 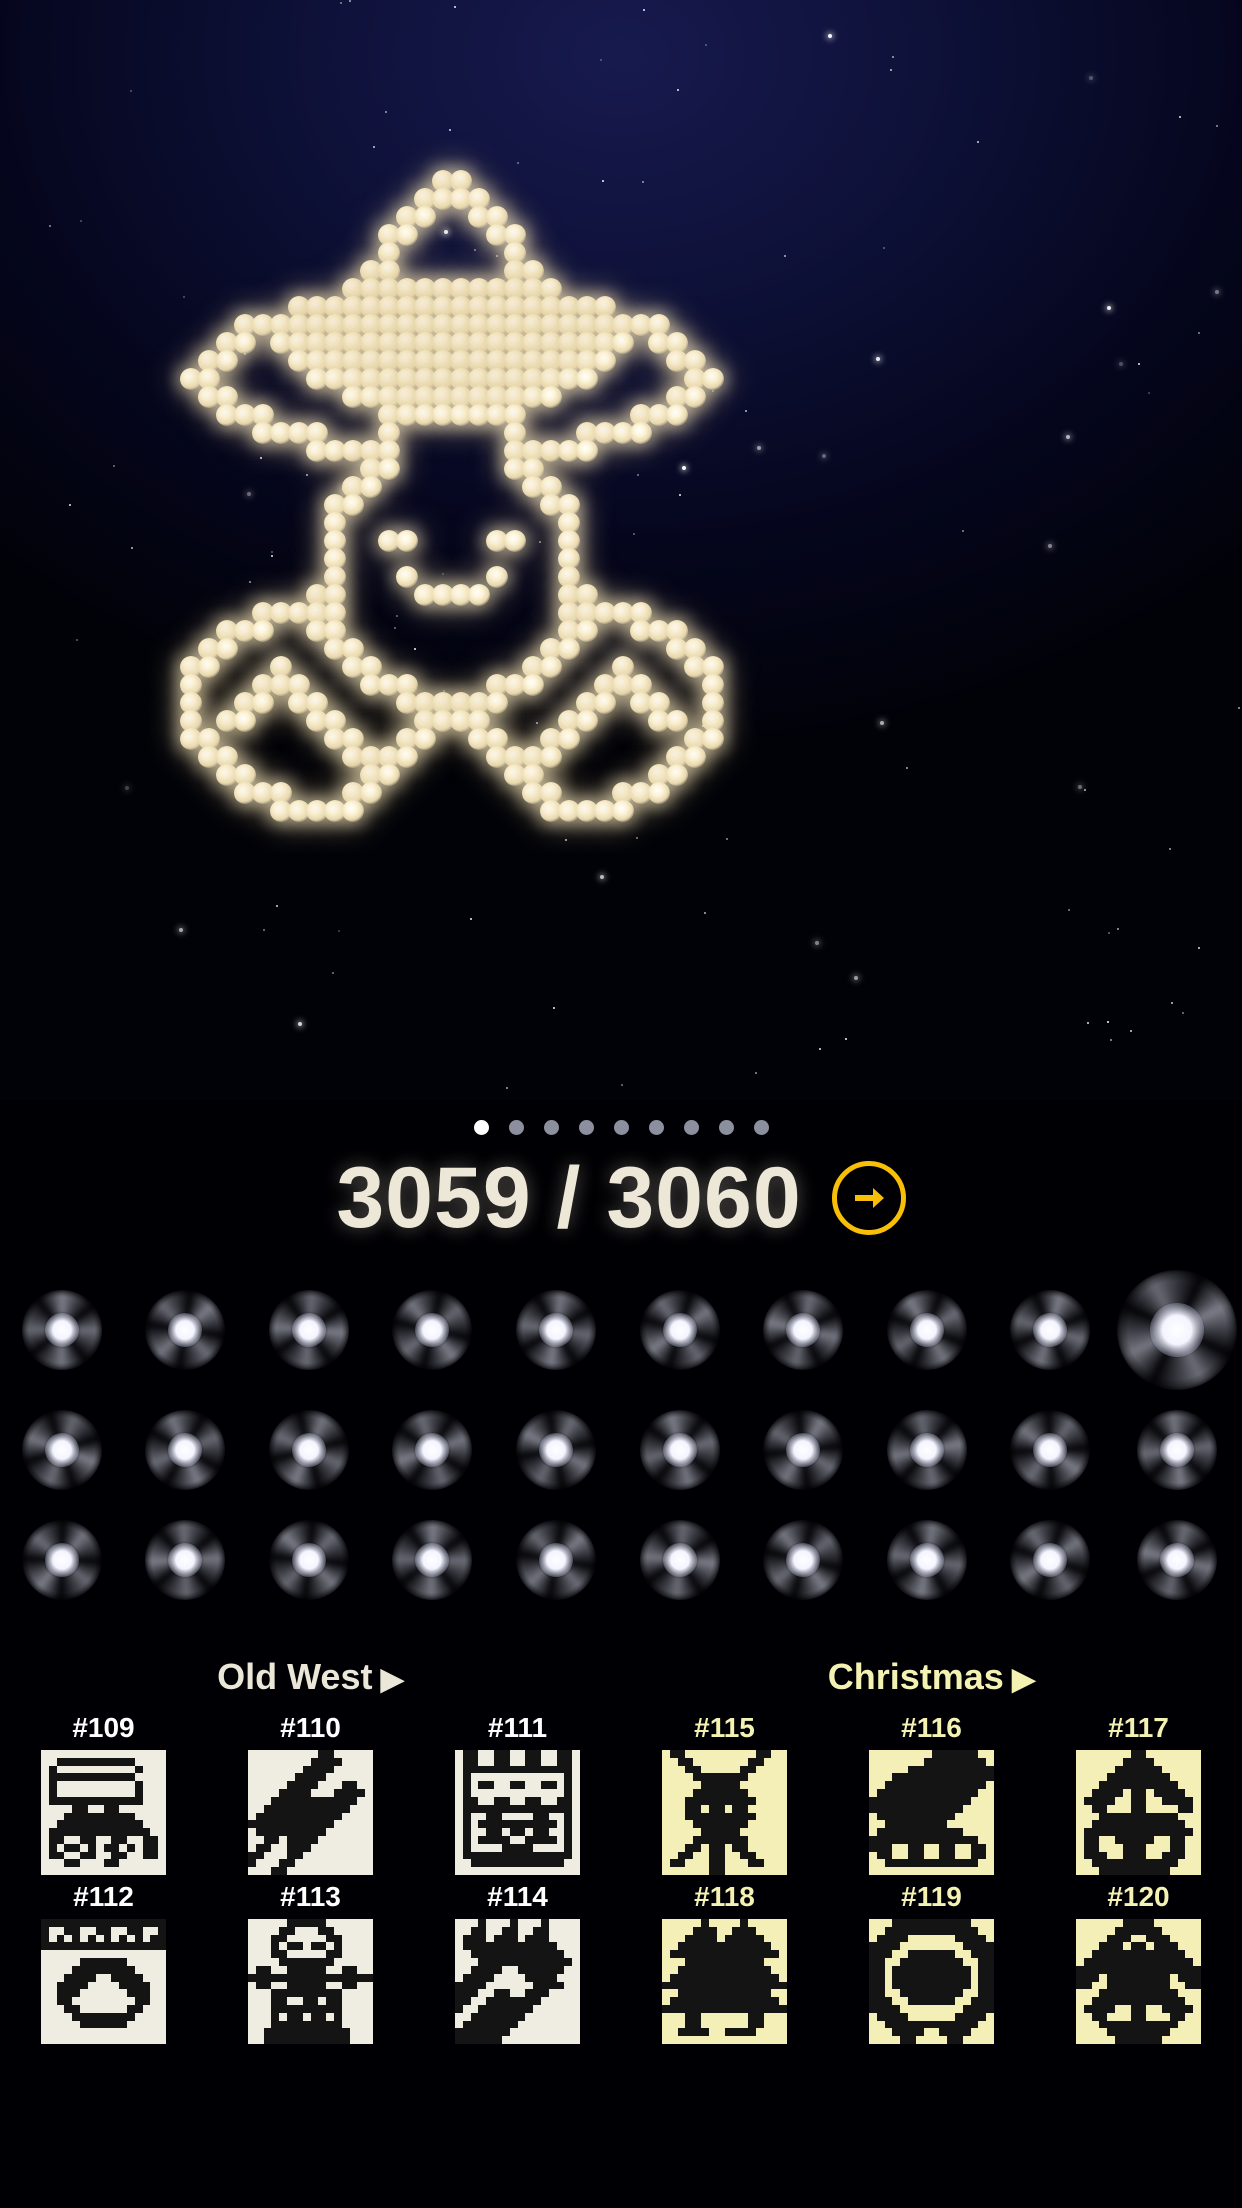 I want to click on category-christmas: Christmas ▶ #115 #116 #117 #118 #119 #120, so click(x=931, y=1828).